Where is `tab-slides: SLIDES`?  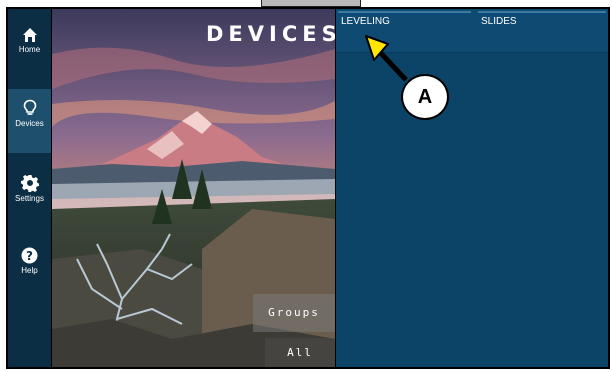
tab-slides: SLIDES is located at coordinates (542, 20).